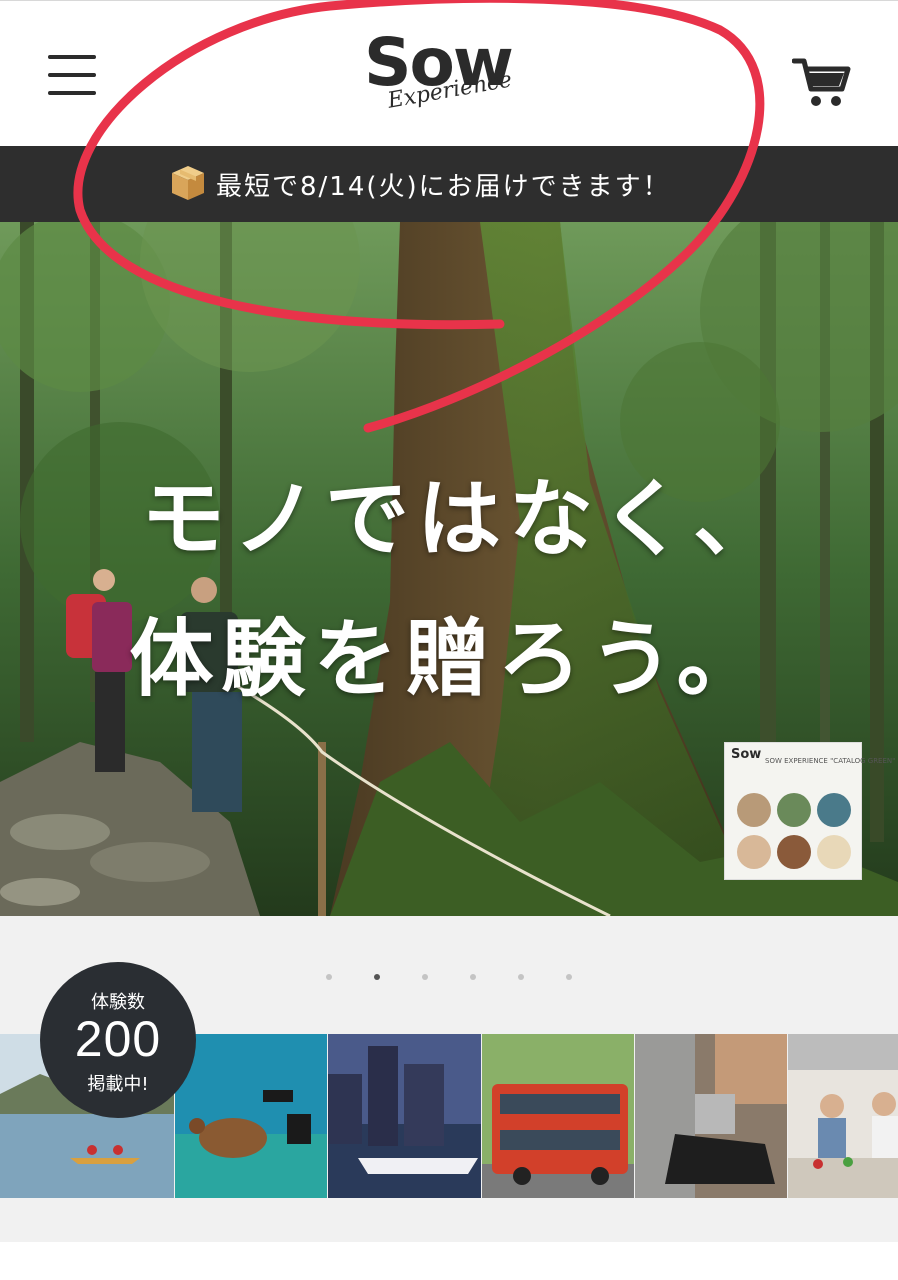 The image size is (898, 1280). What do you see at coordinates (449, 1261) in the screenshot?
I see `page-bottom-strip` at bounding box center [449, 1261].